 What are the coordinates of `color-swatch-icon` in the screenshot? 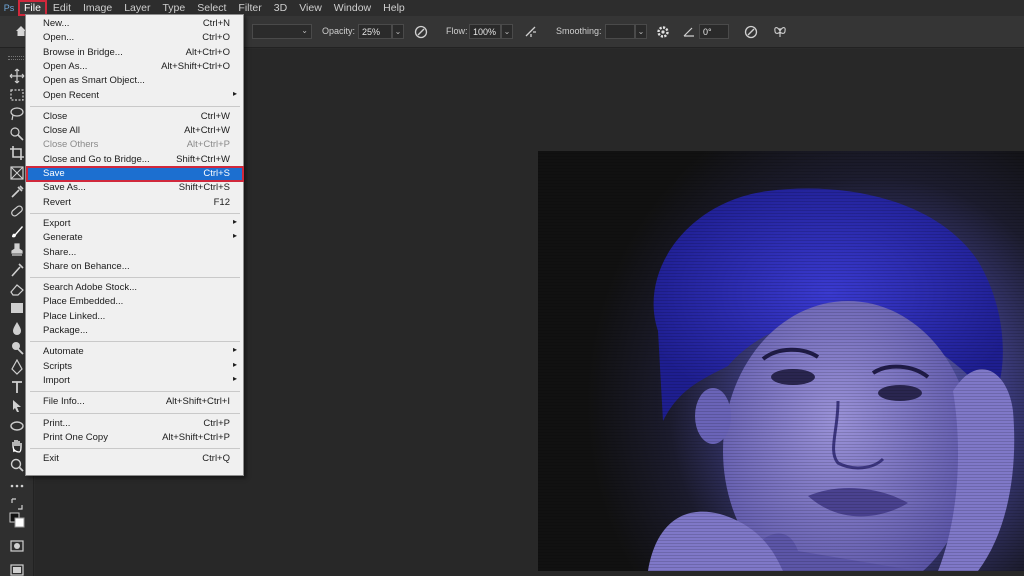 It's located at (17, 520).